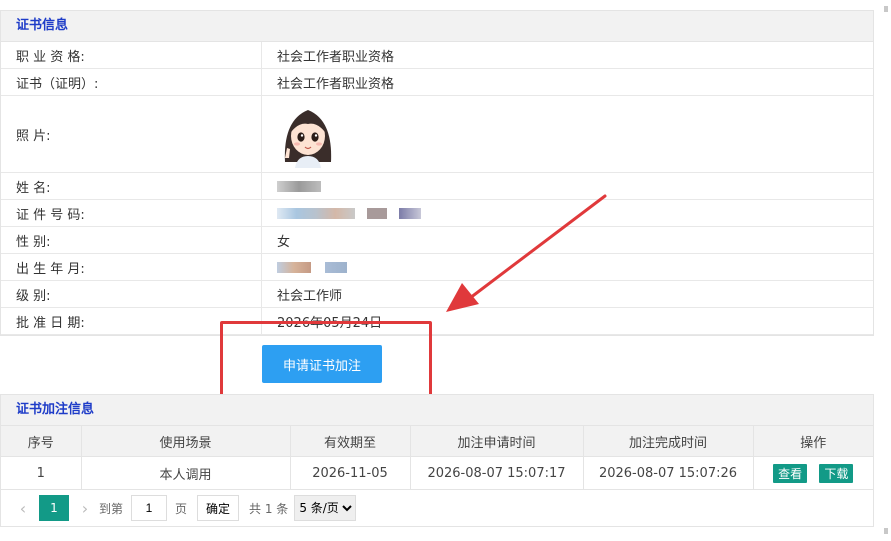  Describe the element at coordinates (567, 213) in the screenshot. I see `value-id-number-redacted` at that location.